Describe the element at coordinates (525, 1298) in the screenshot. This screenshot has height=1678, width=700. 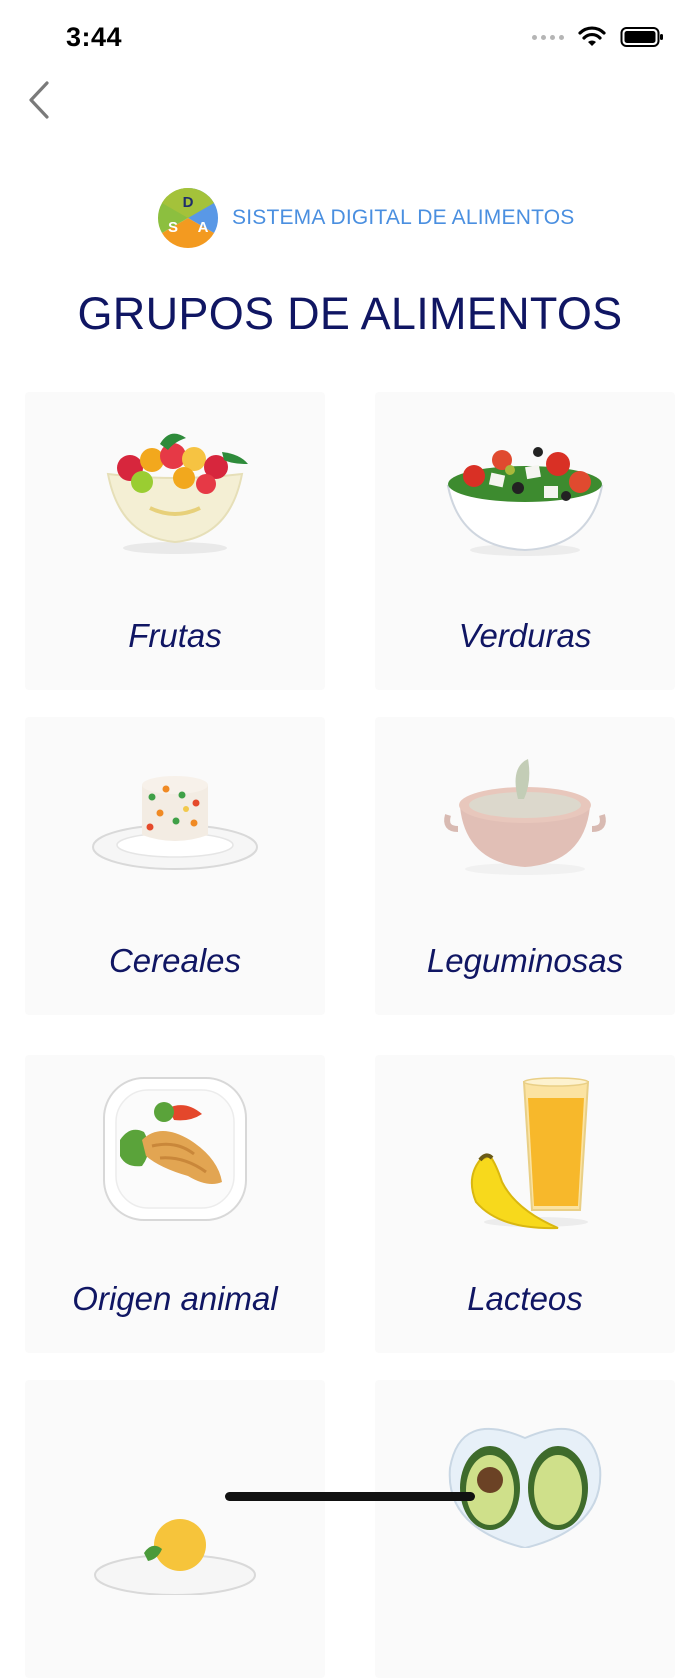
I see `food-group-label: Lacteos` at that location.